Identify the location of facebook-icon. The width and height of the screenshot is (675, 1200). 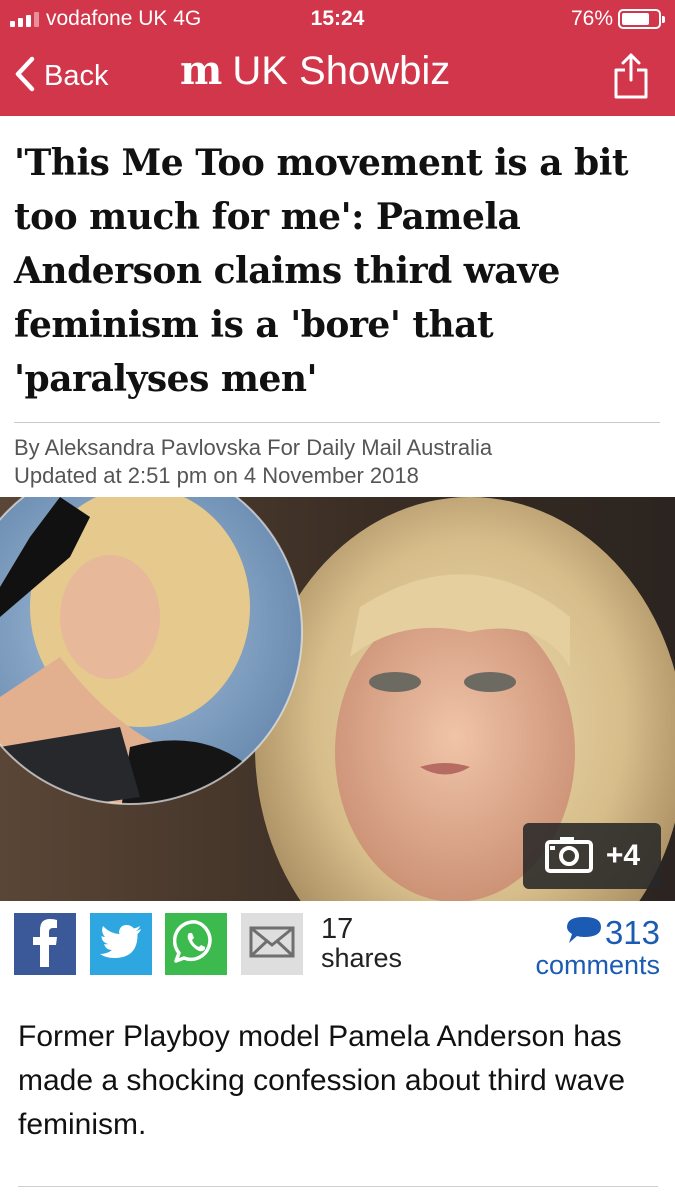
(45, 944).